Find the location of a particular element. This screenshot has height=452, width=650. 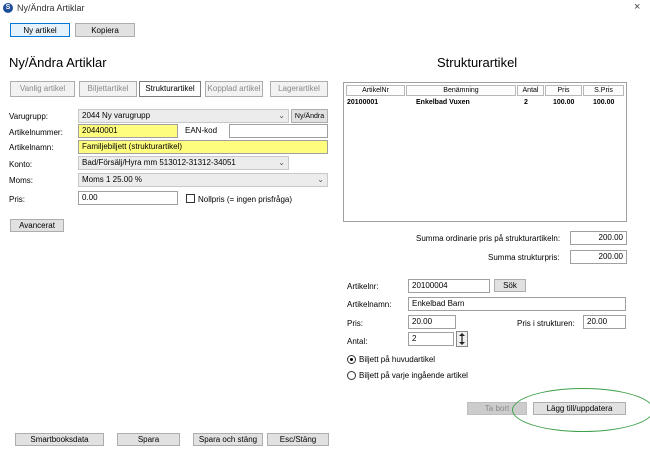

ny-andra-button: Ny/Ändra is located at coordinates (309, 116).